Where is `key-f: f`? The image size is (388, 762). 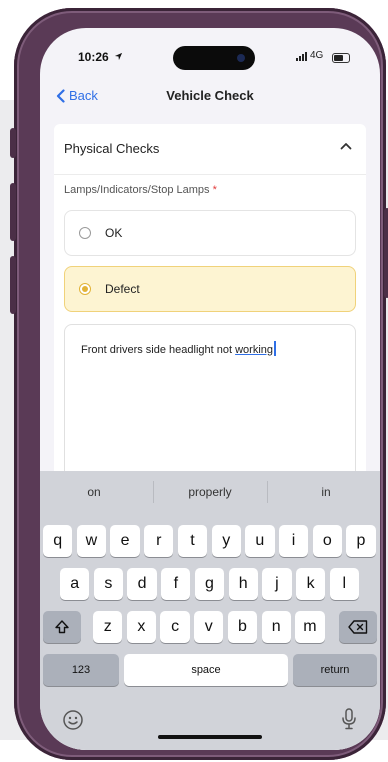
key-f: f is located at coordinates (176, 584).